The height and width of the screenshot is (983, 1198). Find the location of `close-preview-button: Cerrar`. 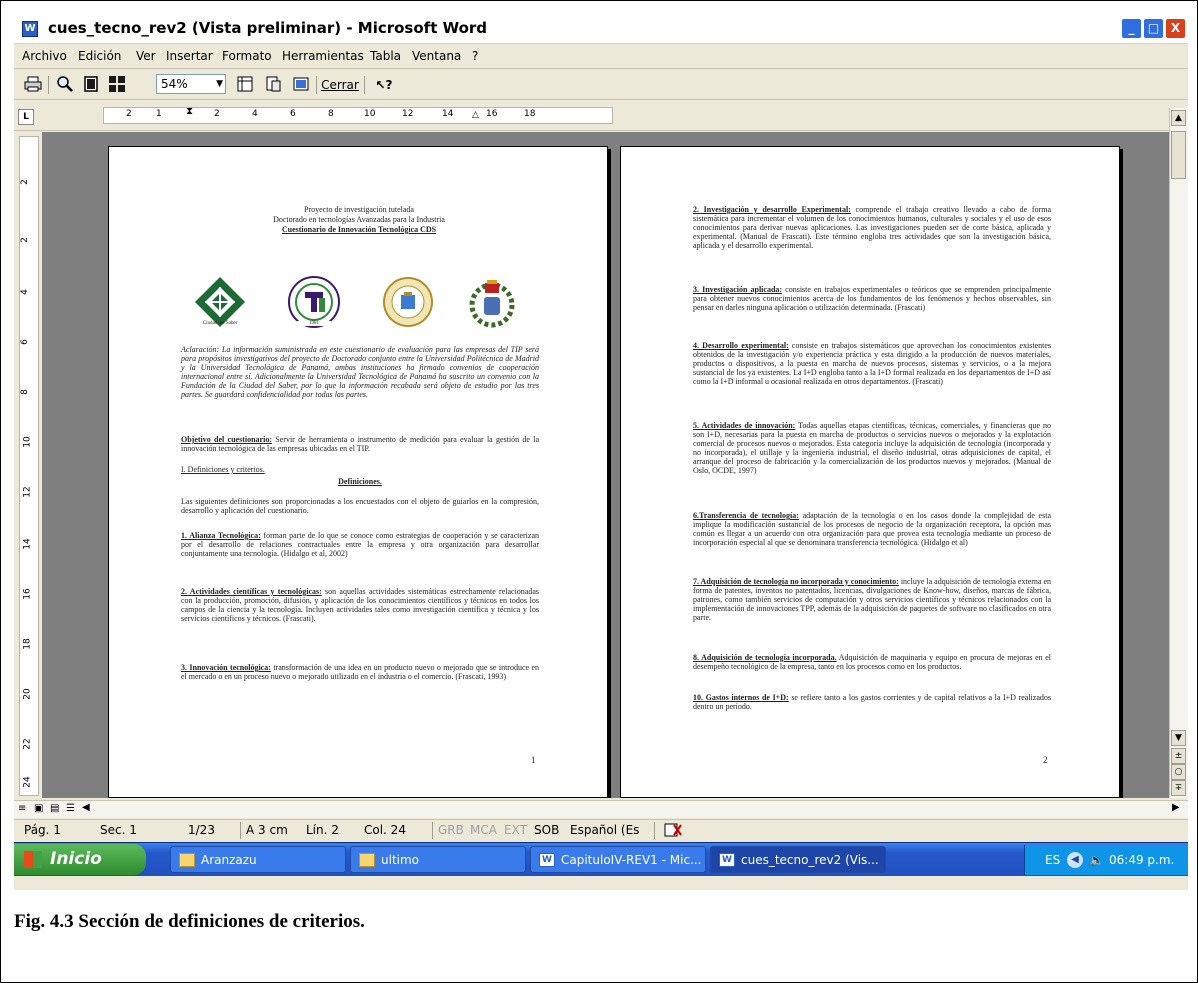

close-preview-button: Cerrar is located at coordinates (340, 85).